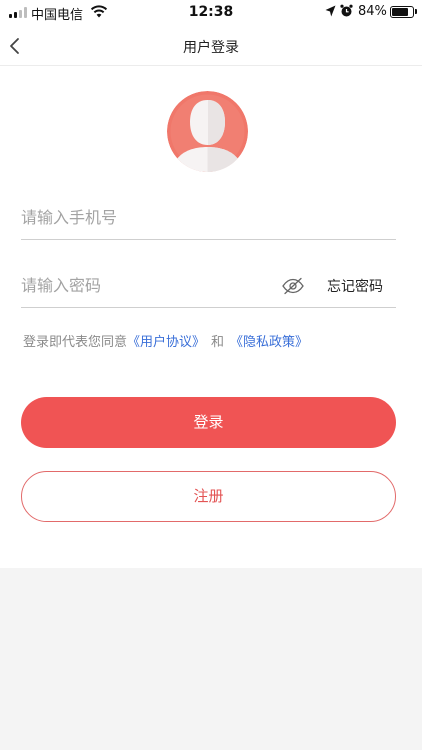 The width and height of the screenshot is (422, 750). I want to click on phone-field, so click(208, 218).